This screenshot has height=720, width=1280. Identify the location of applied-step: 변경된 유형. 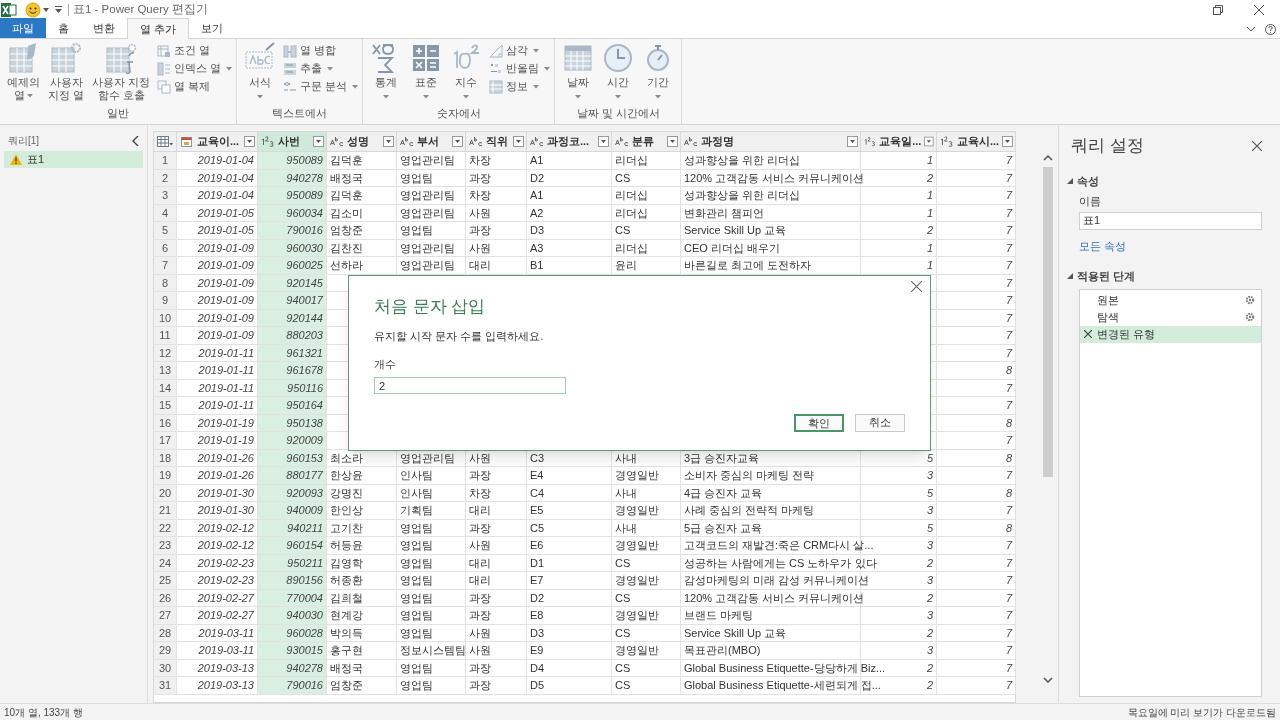
(1170, 334).